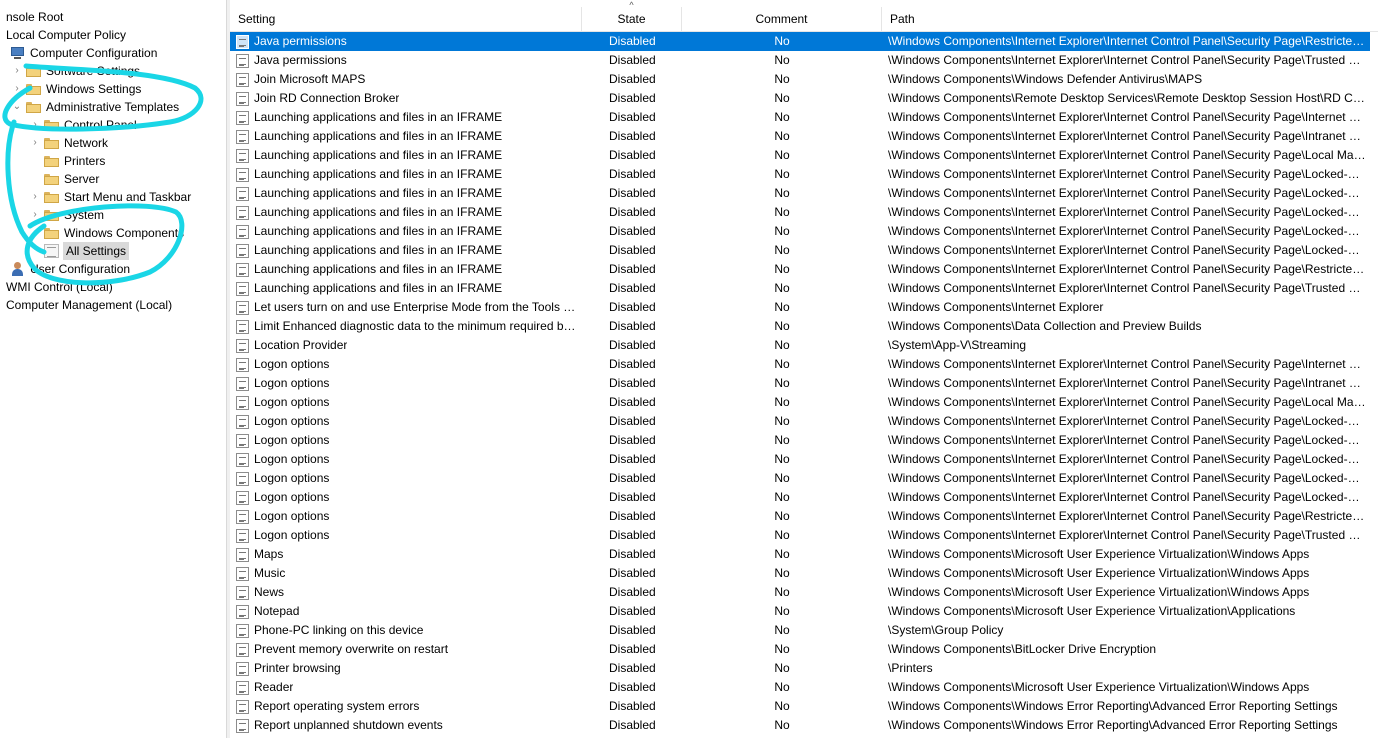 The width and height of the screenshot is (1378, 738). I want to click on tree-item-user-configuration: User Configuration, so click(70, 269).